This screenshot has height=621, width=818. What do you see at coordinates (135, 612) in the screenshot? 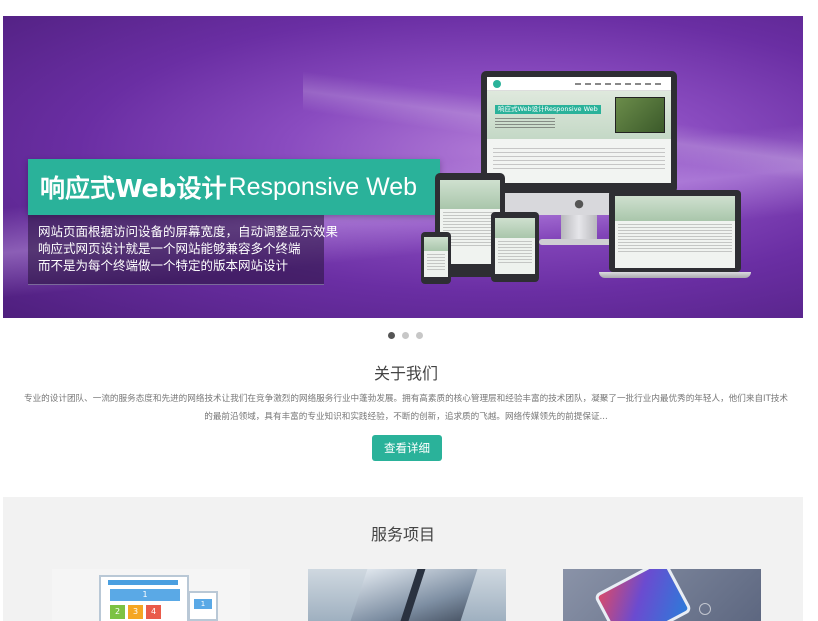
I see `layout-block-label: 3` at bounding box center [135, 612].